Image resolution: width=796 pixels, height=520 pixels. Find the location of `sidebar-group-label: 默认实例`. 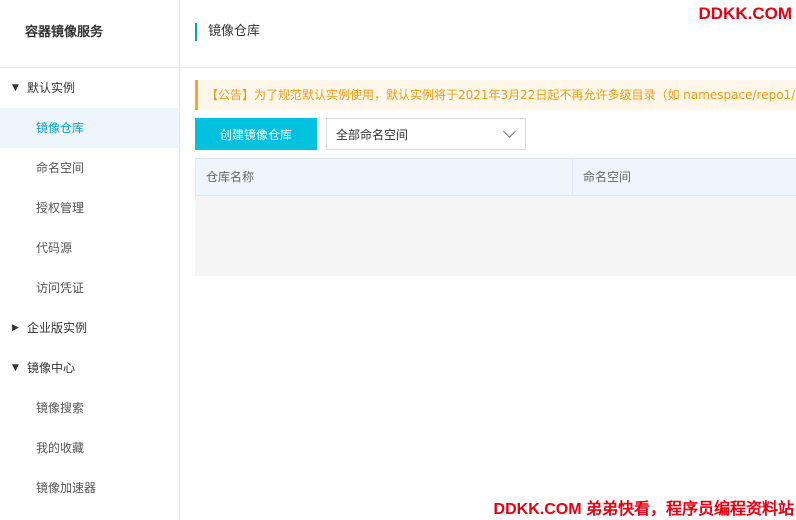

sidebar-group-label: 默认实例 is located at coordinates (51, 88).